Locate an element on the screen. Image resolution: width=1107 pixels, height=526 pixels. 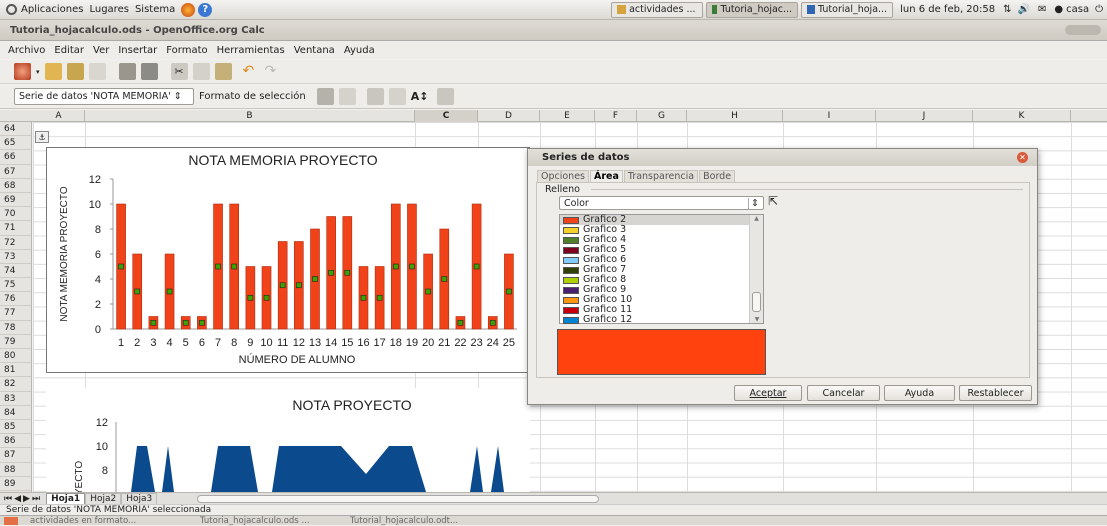
format-selection-button: Formato de selección is located at coordinates (252, 96).